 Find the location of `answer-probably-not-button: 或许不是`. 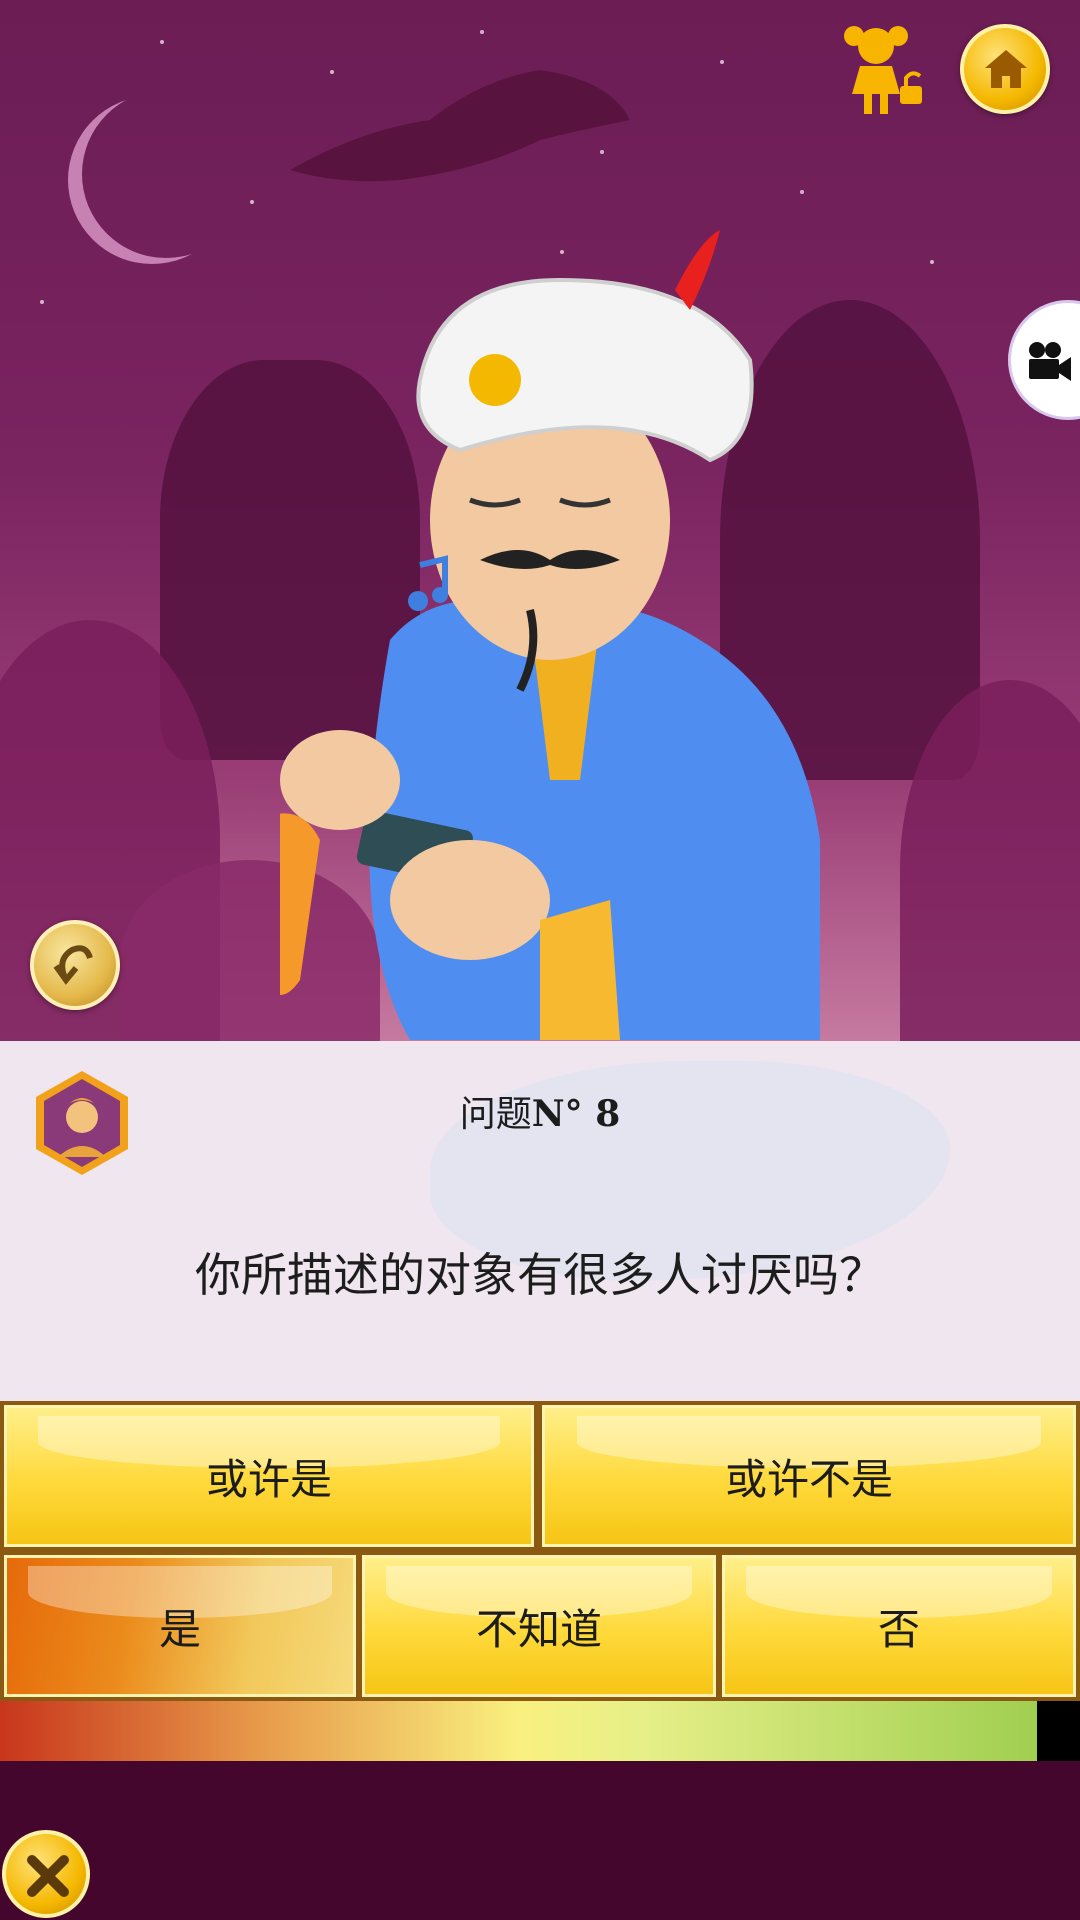

answer-probably-not-button: 或许不是 is located at coordinates (809, 1476).